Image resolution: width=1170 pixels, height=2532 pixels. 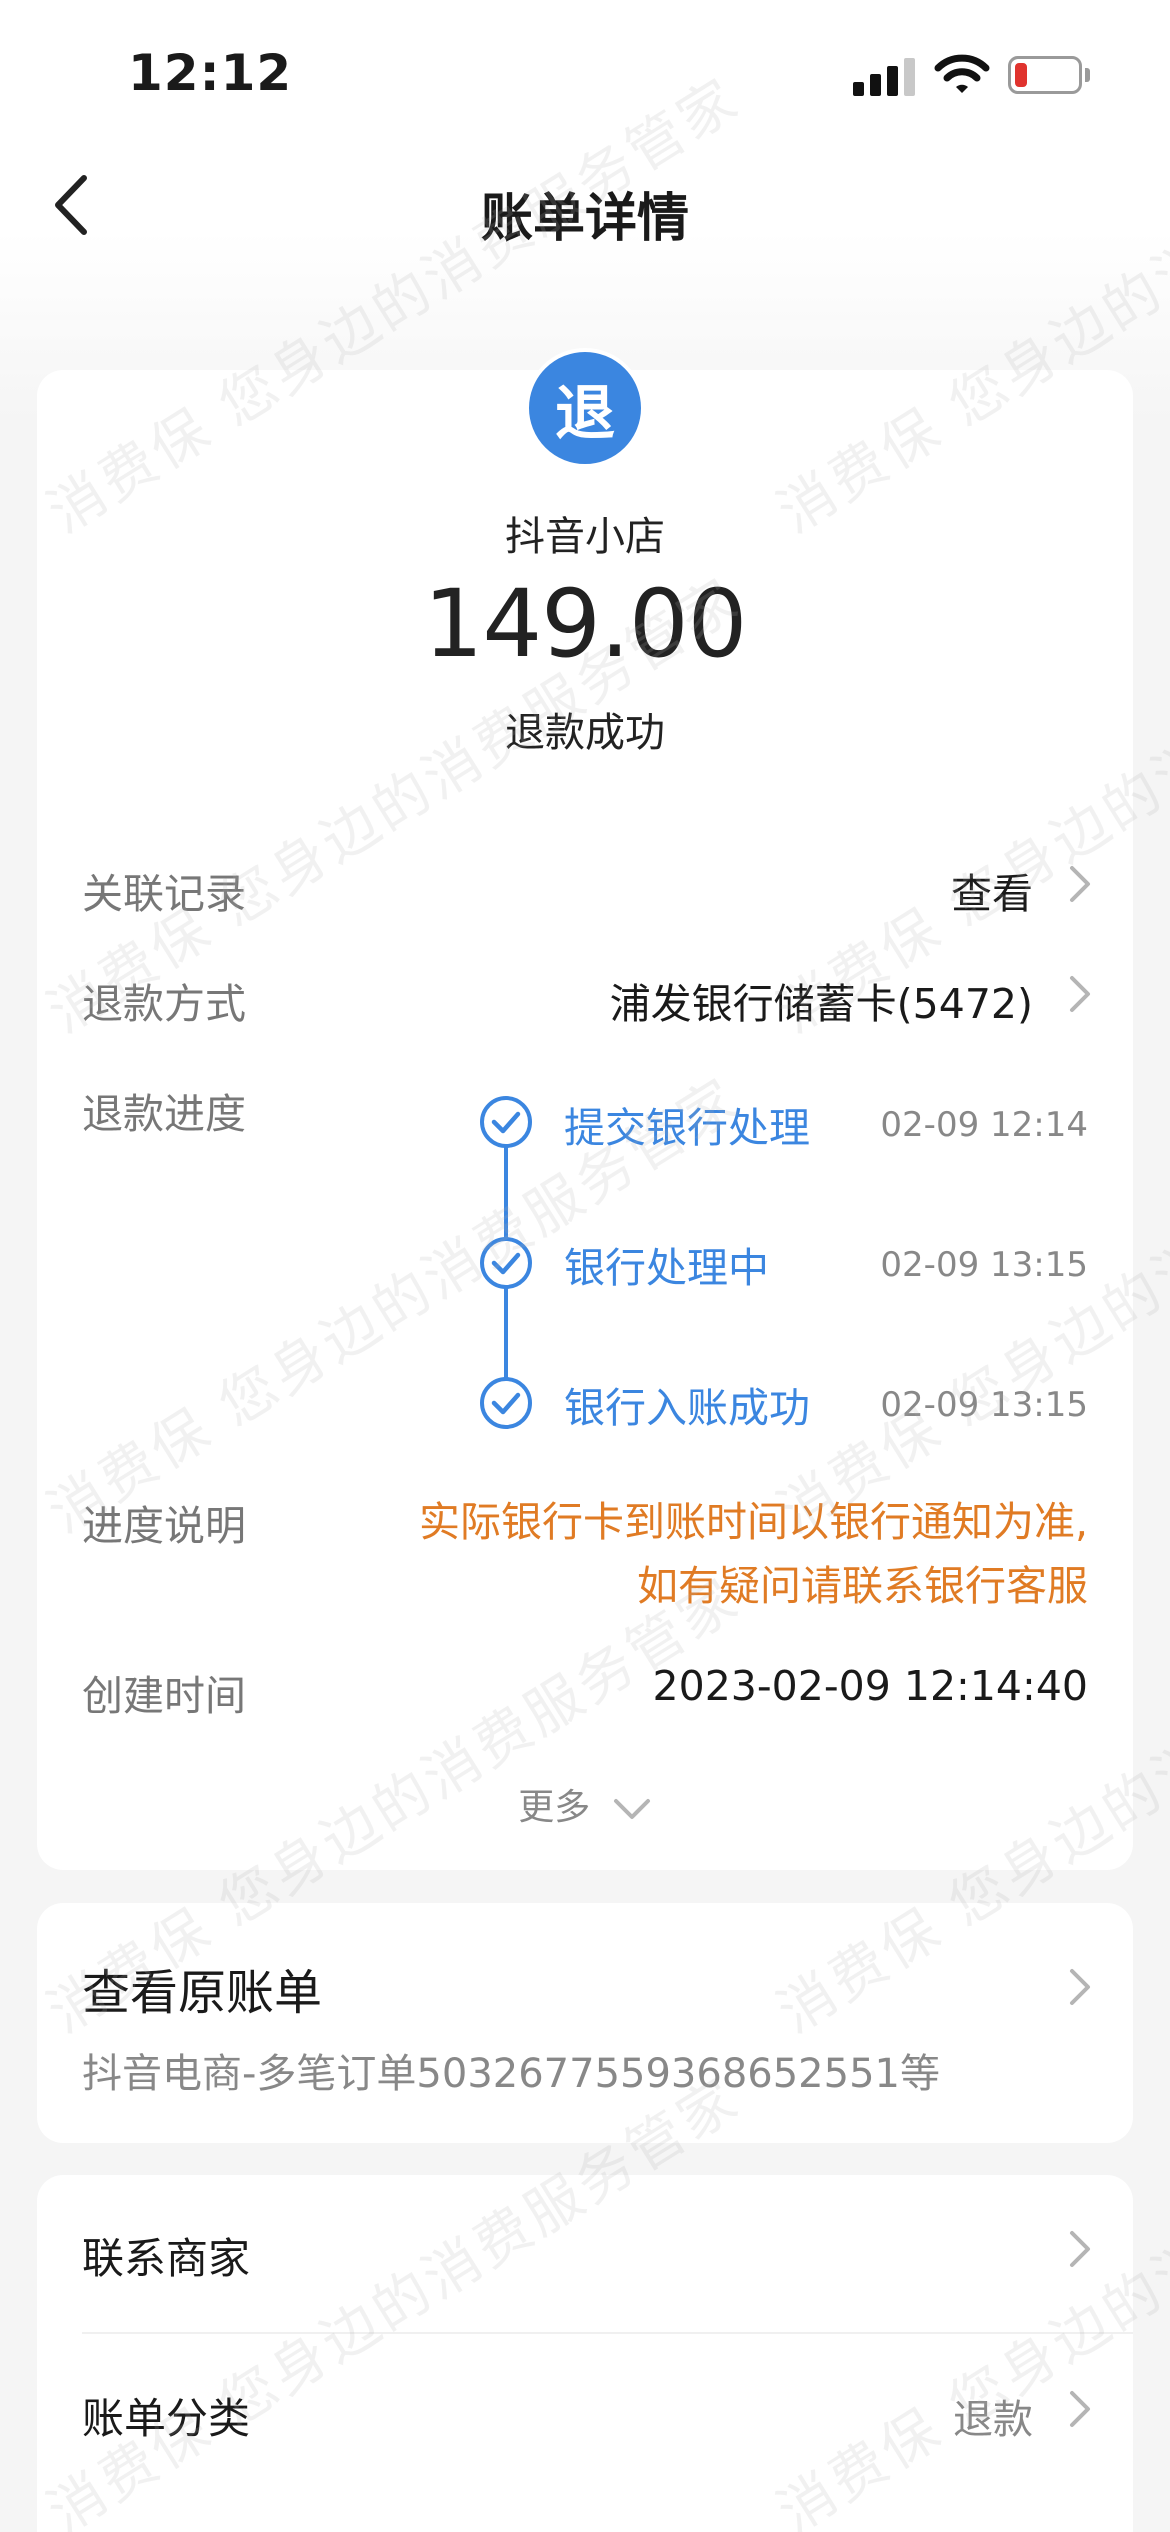 I want to click on cellular-signal-icon, so click(x=885, y=76).